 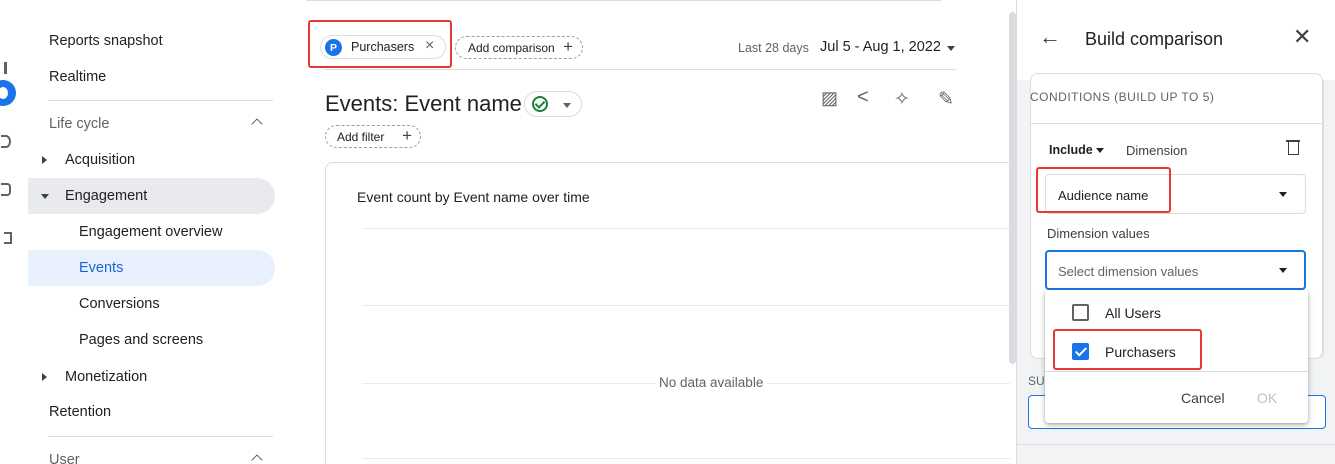 What do you see at coordinates (540, 104) in the screenshot?
I see `check-circle-icon` at bounding box center [540, 104].